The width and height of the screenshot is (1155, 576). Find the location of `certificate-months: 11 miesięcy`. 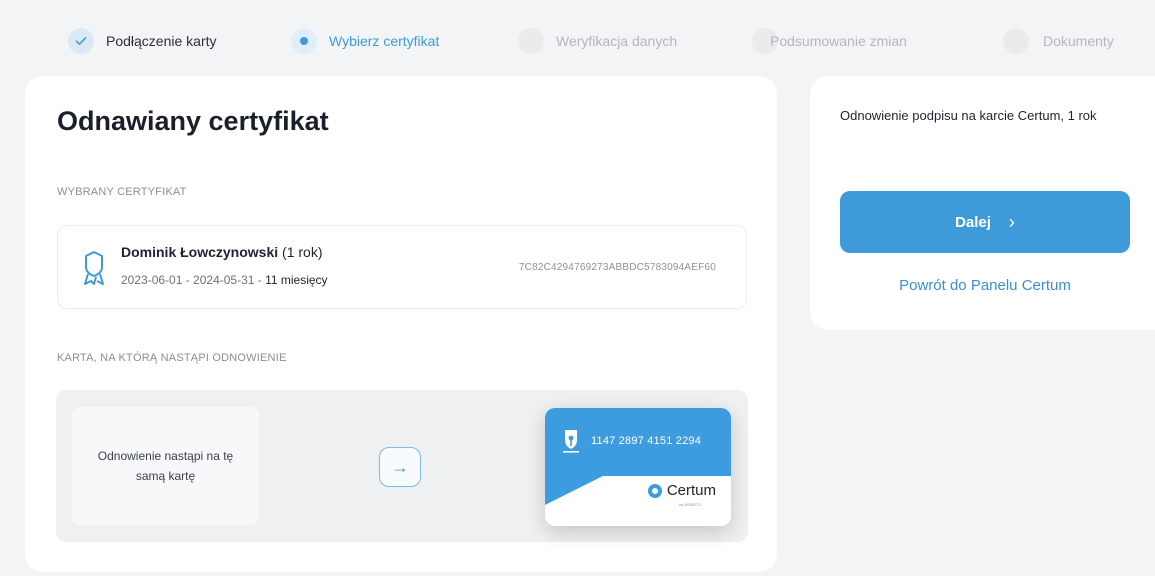

certificate-months: 11 miesięcy is located at coordinates (296, 280).